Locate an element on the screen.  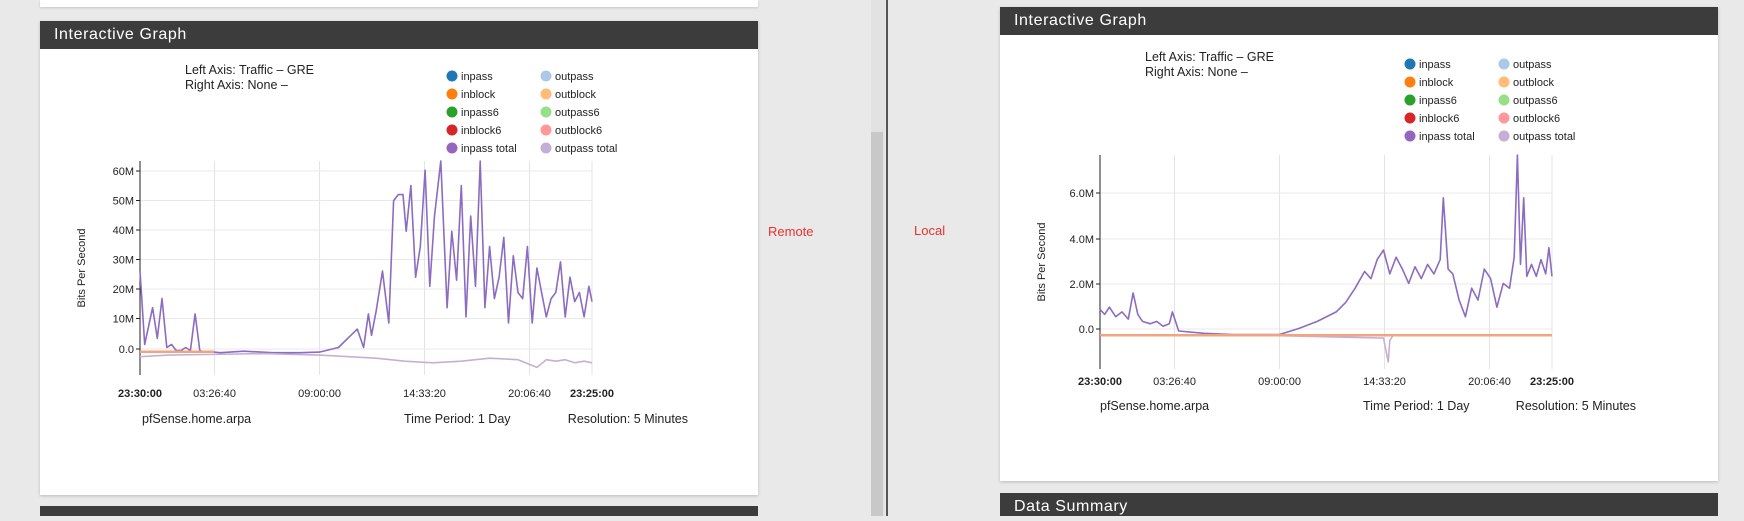
next-panel-heading is located at coordinates (399, 511).